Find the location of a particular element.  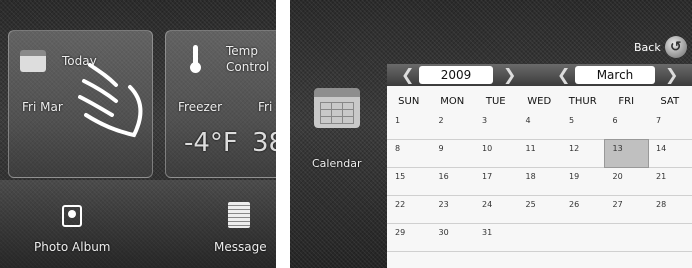

temp-label: Temp is located at coordinates (242, 51).